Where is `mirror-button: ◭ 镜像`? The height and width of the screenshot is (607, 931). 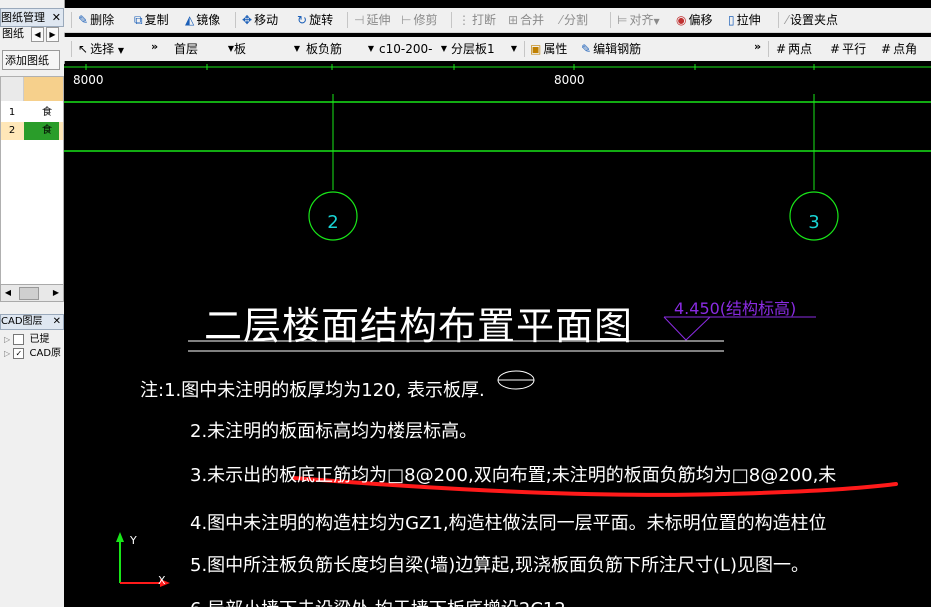 mirror-button: ◭ 镜像 is located at coordinates (202, 20).